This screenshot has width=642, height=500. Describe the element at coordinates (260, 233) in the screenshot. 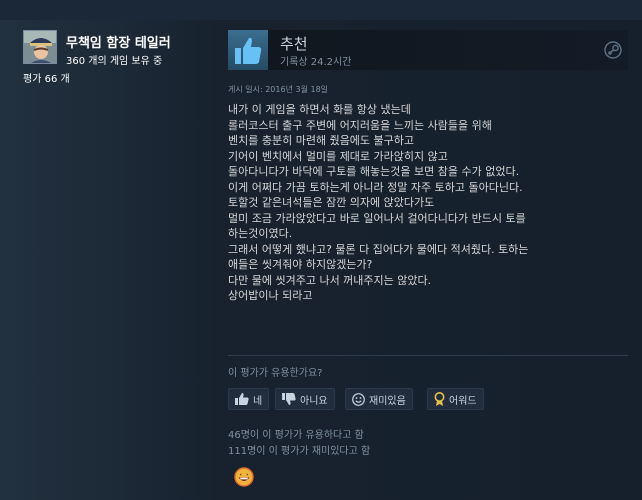

I see `review-line: 하는것이였다.` at that location.